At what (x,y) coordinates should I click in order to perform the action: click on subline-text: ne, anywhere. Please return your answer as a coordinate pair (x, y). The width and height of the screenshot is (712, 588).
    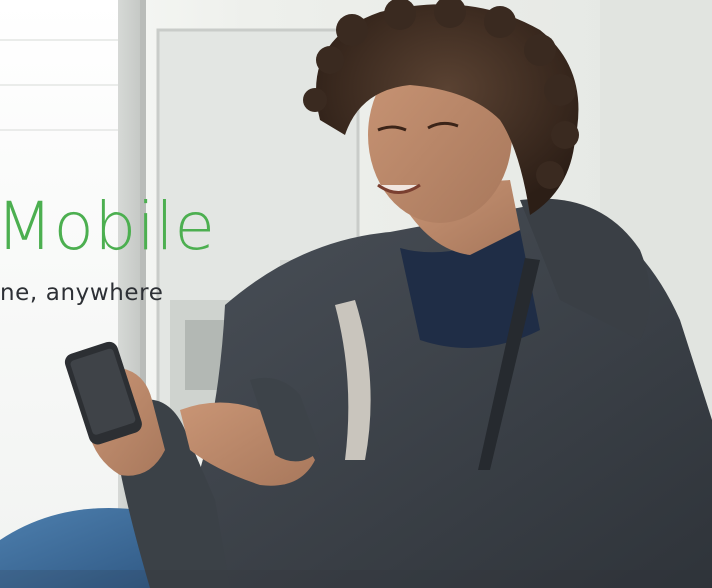
    Looking at the image, I should click on (82, 293).